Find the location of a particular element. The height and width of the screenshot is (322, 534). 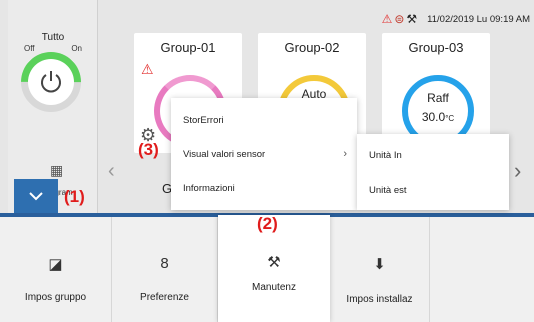

group-mode: Raff is located at coordinates (438, 98).